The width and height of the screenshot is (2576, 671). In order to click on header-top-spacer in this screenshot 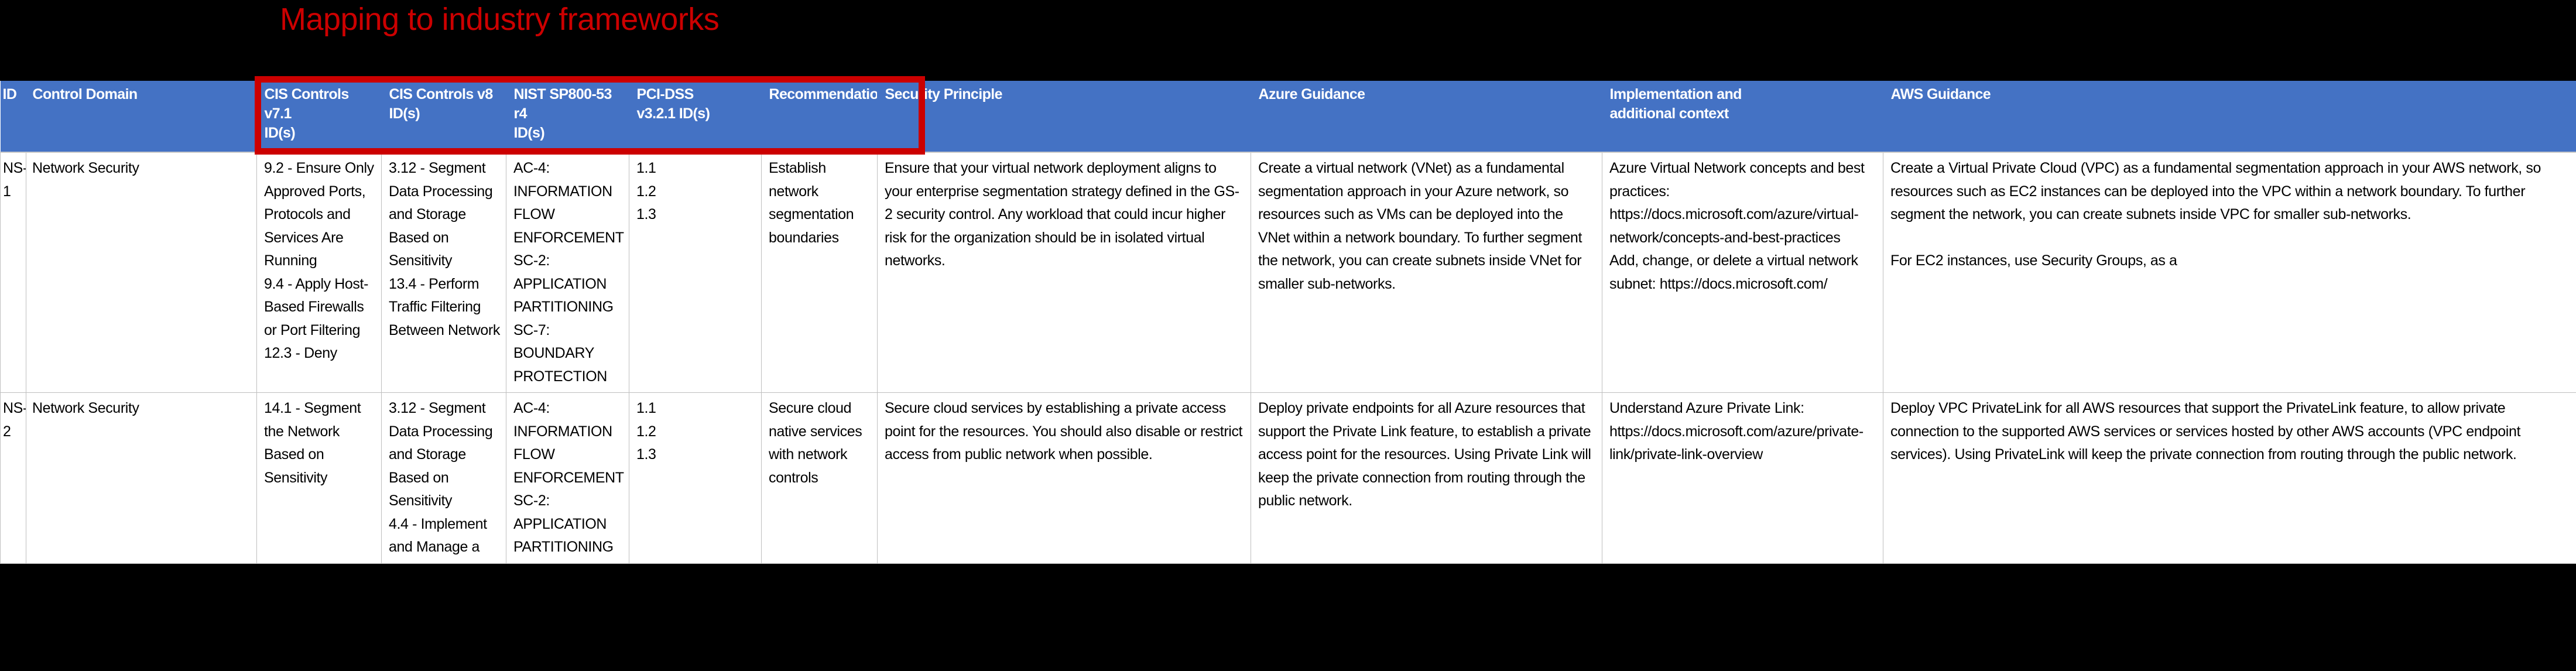, I will do `click(1288, 78)`.